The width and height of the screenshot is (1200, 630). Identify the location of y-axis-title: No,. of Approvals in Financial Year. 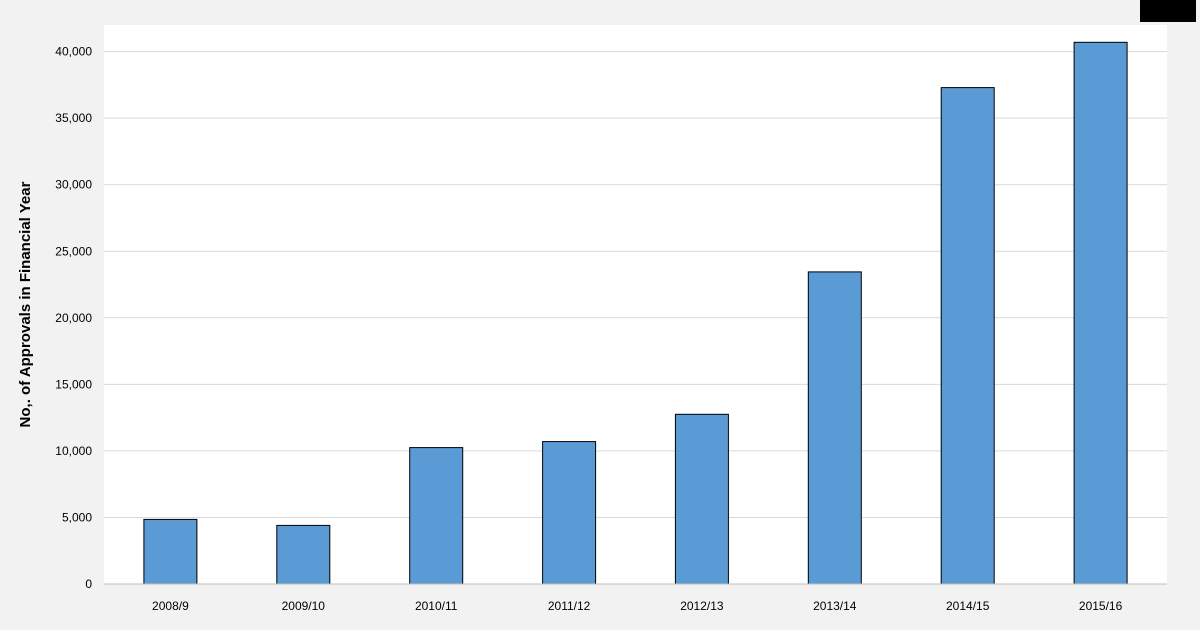
(25, 304).